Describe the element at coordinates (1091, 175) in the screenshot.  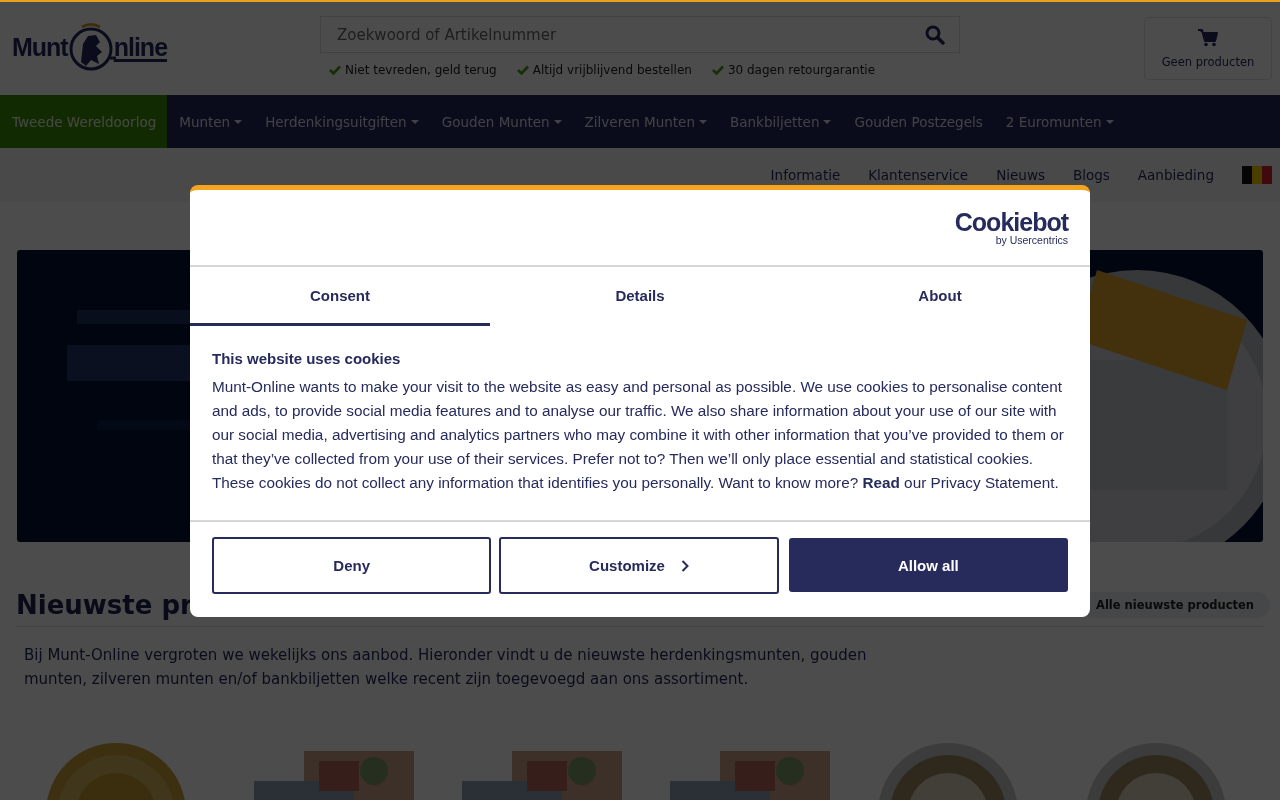
I see `info-link: Blogs` at that location.